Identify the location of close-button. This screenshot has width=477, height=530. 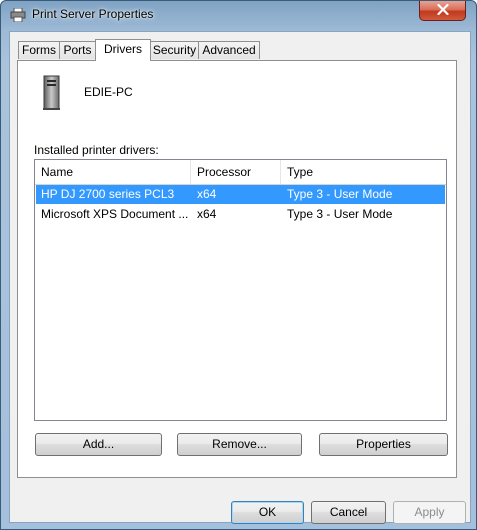
(442, 11).